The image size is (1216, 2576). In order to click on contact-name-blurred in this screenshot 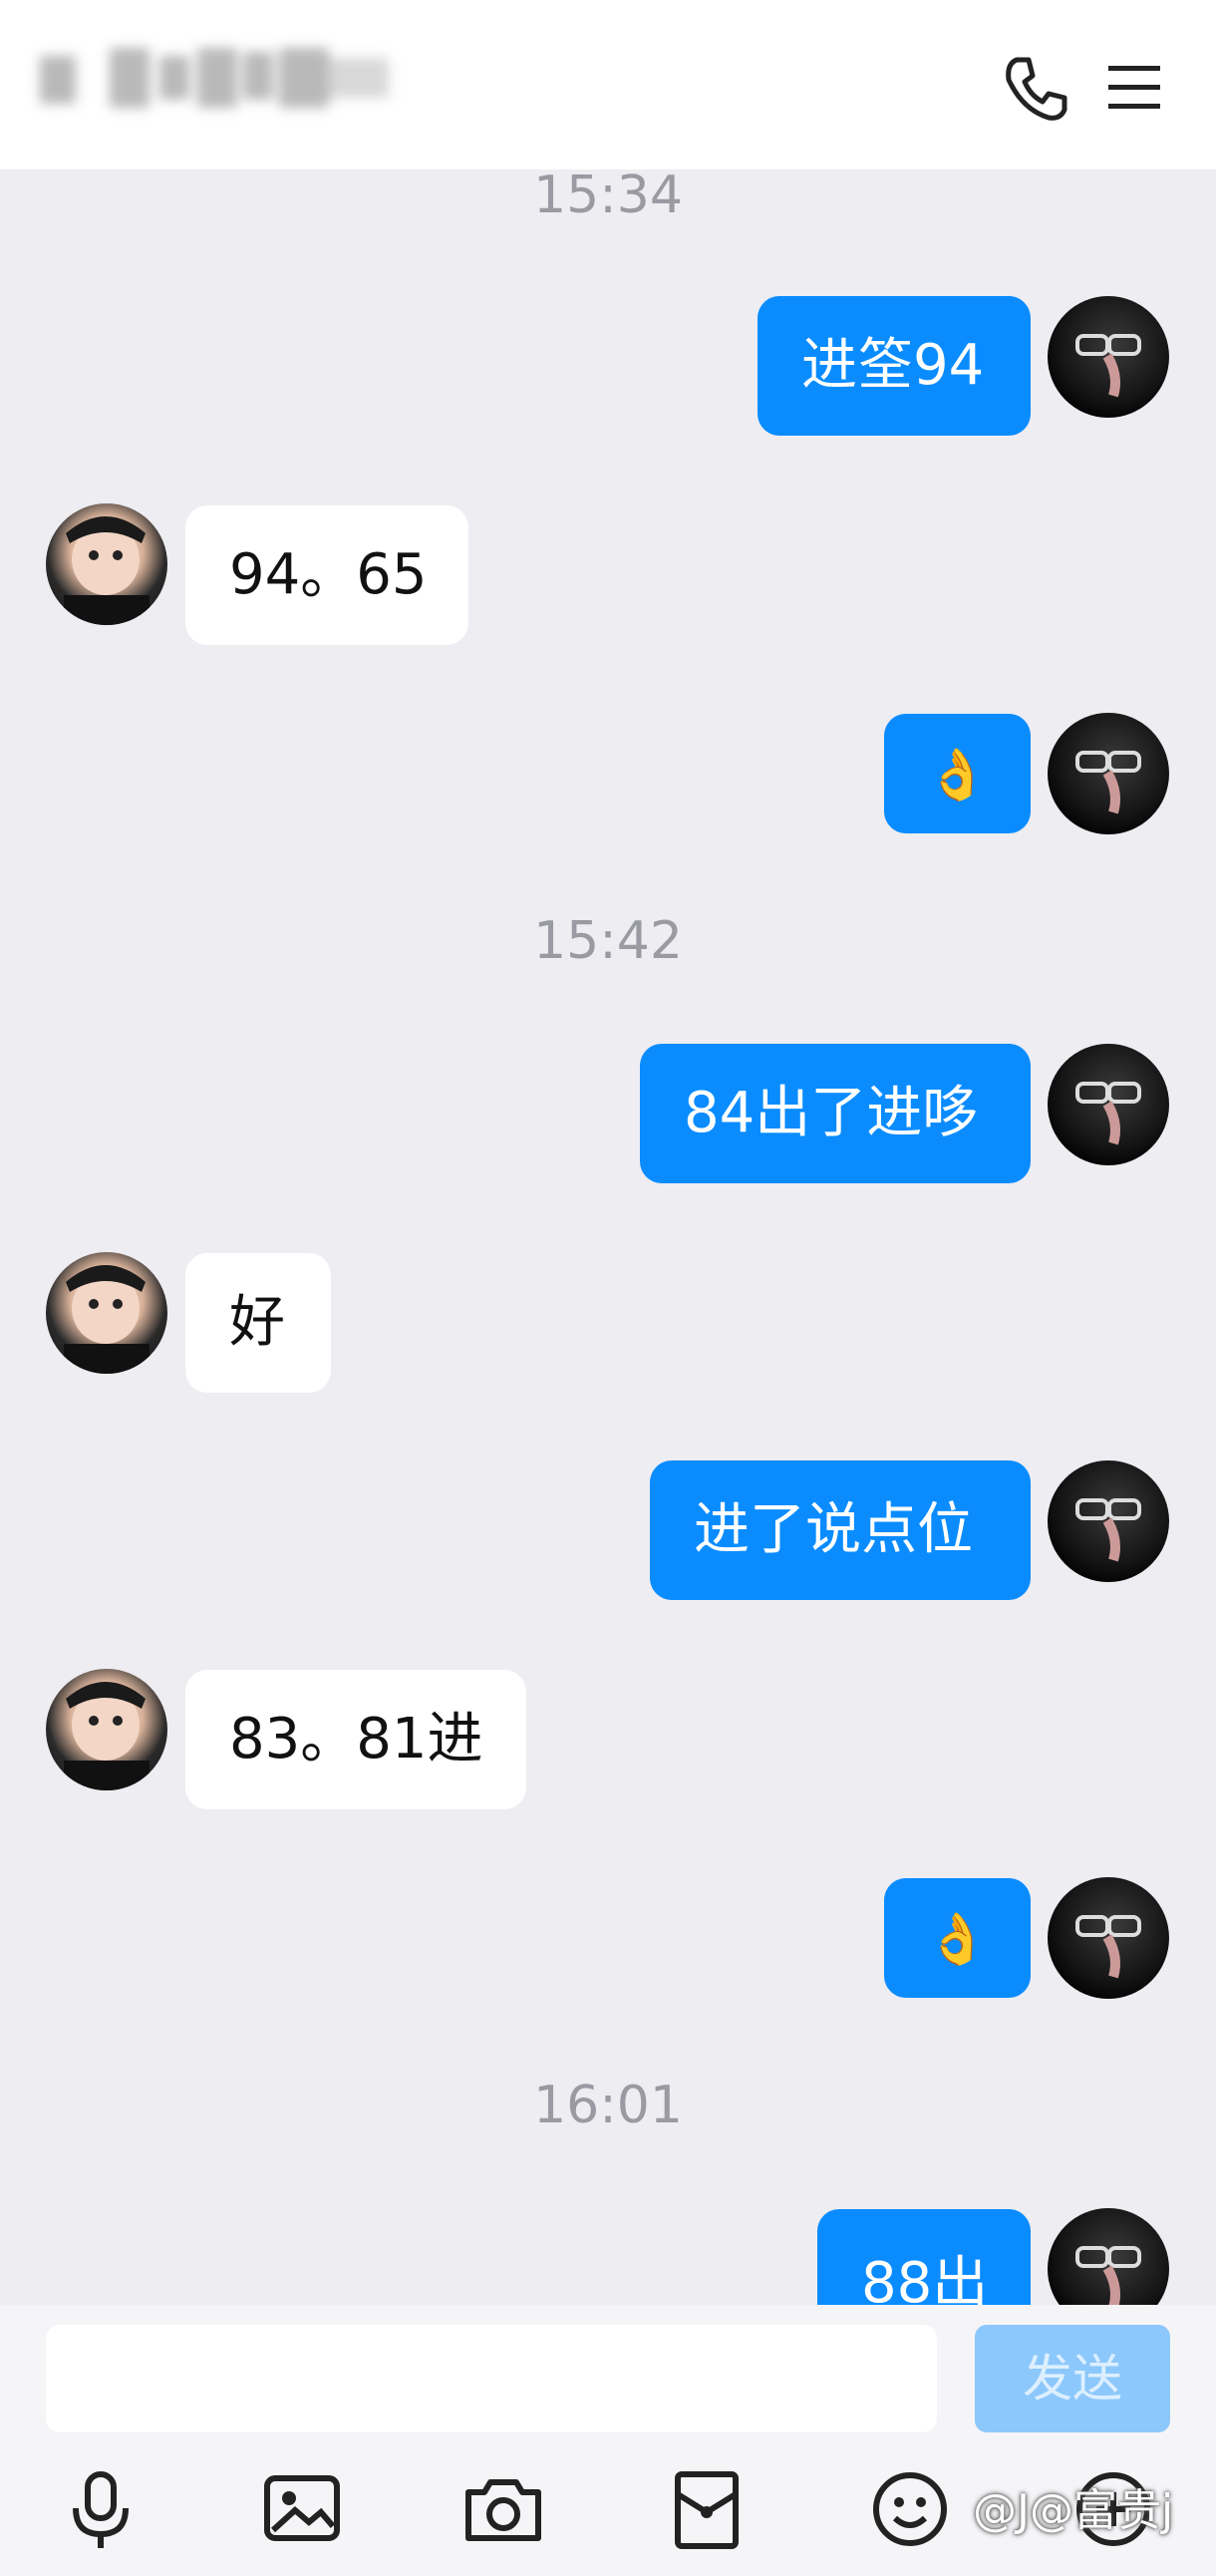, I will do `click(309, 83)`.